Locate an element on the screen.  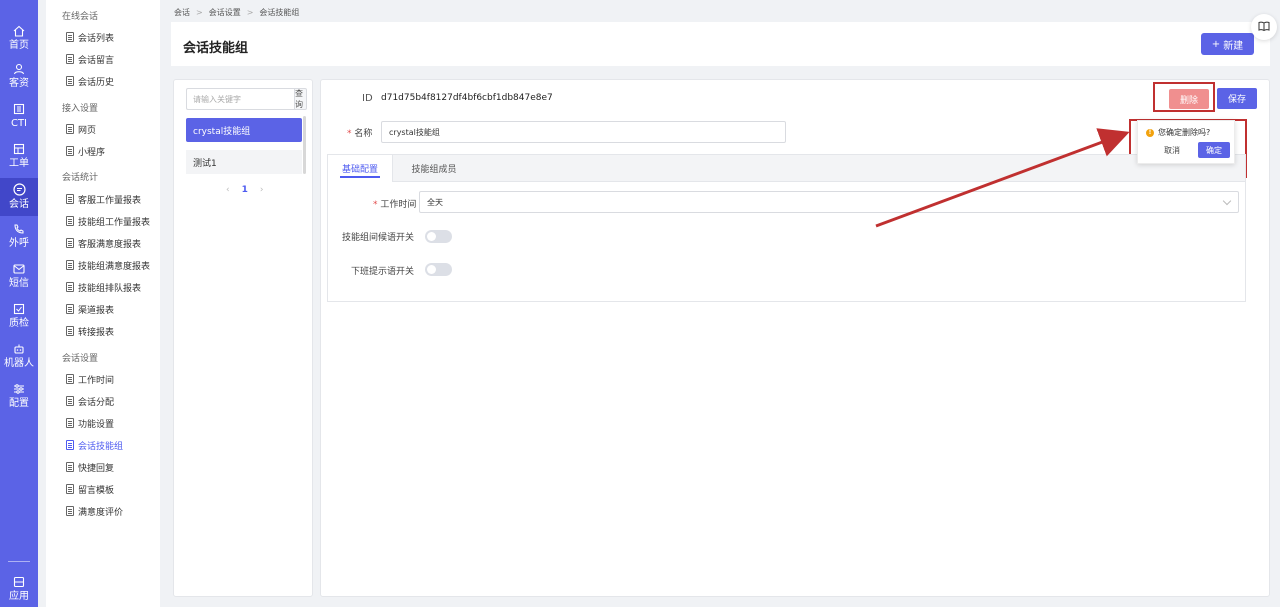
rail-item-customers: 客资 is located at coordinates (19, 76).